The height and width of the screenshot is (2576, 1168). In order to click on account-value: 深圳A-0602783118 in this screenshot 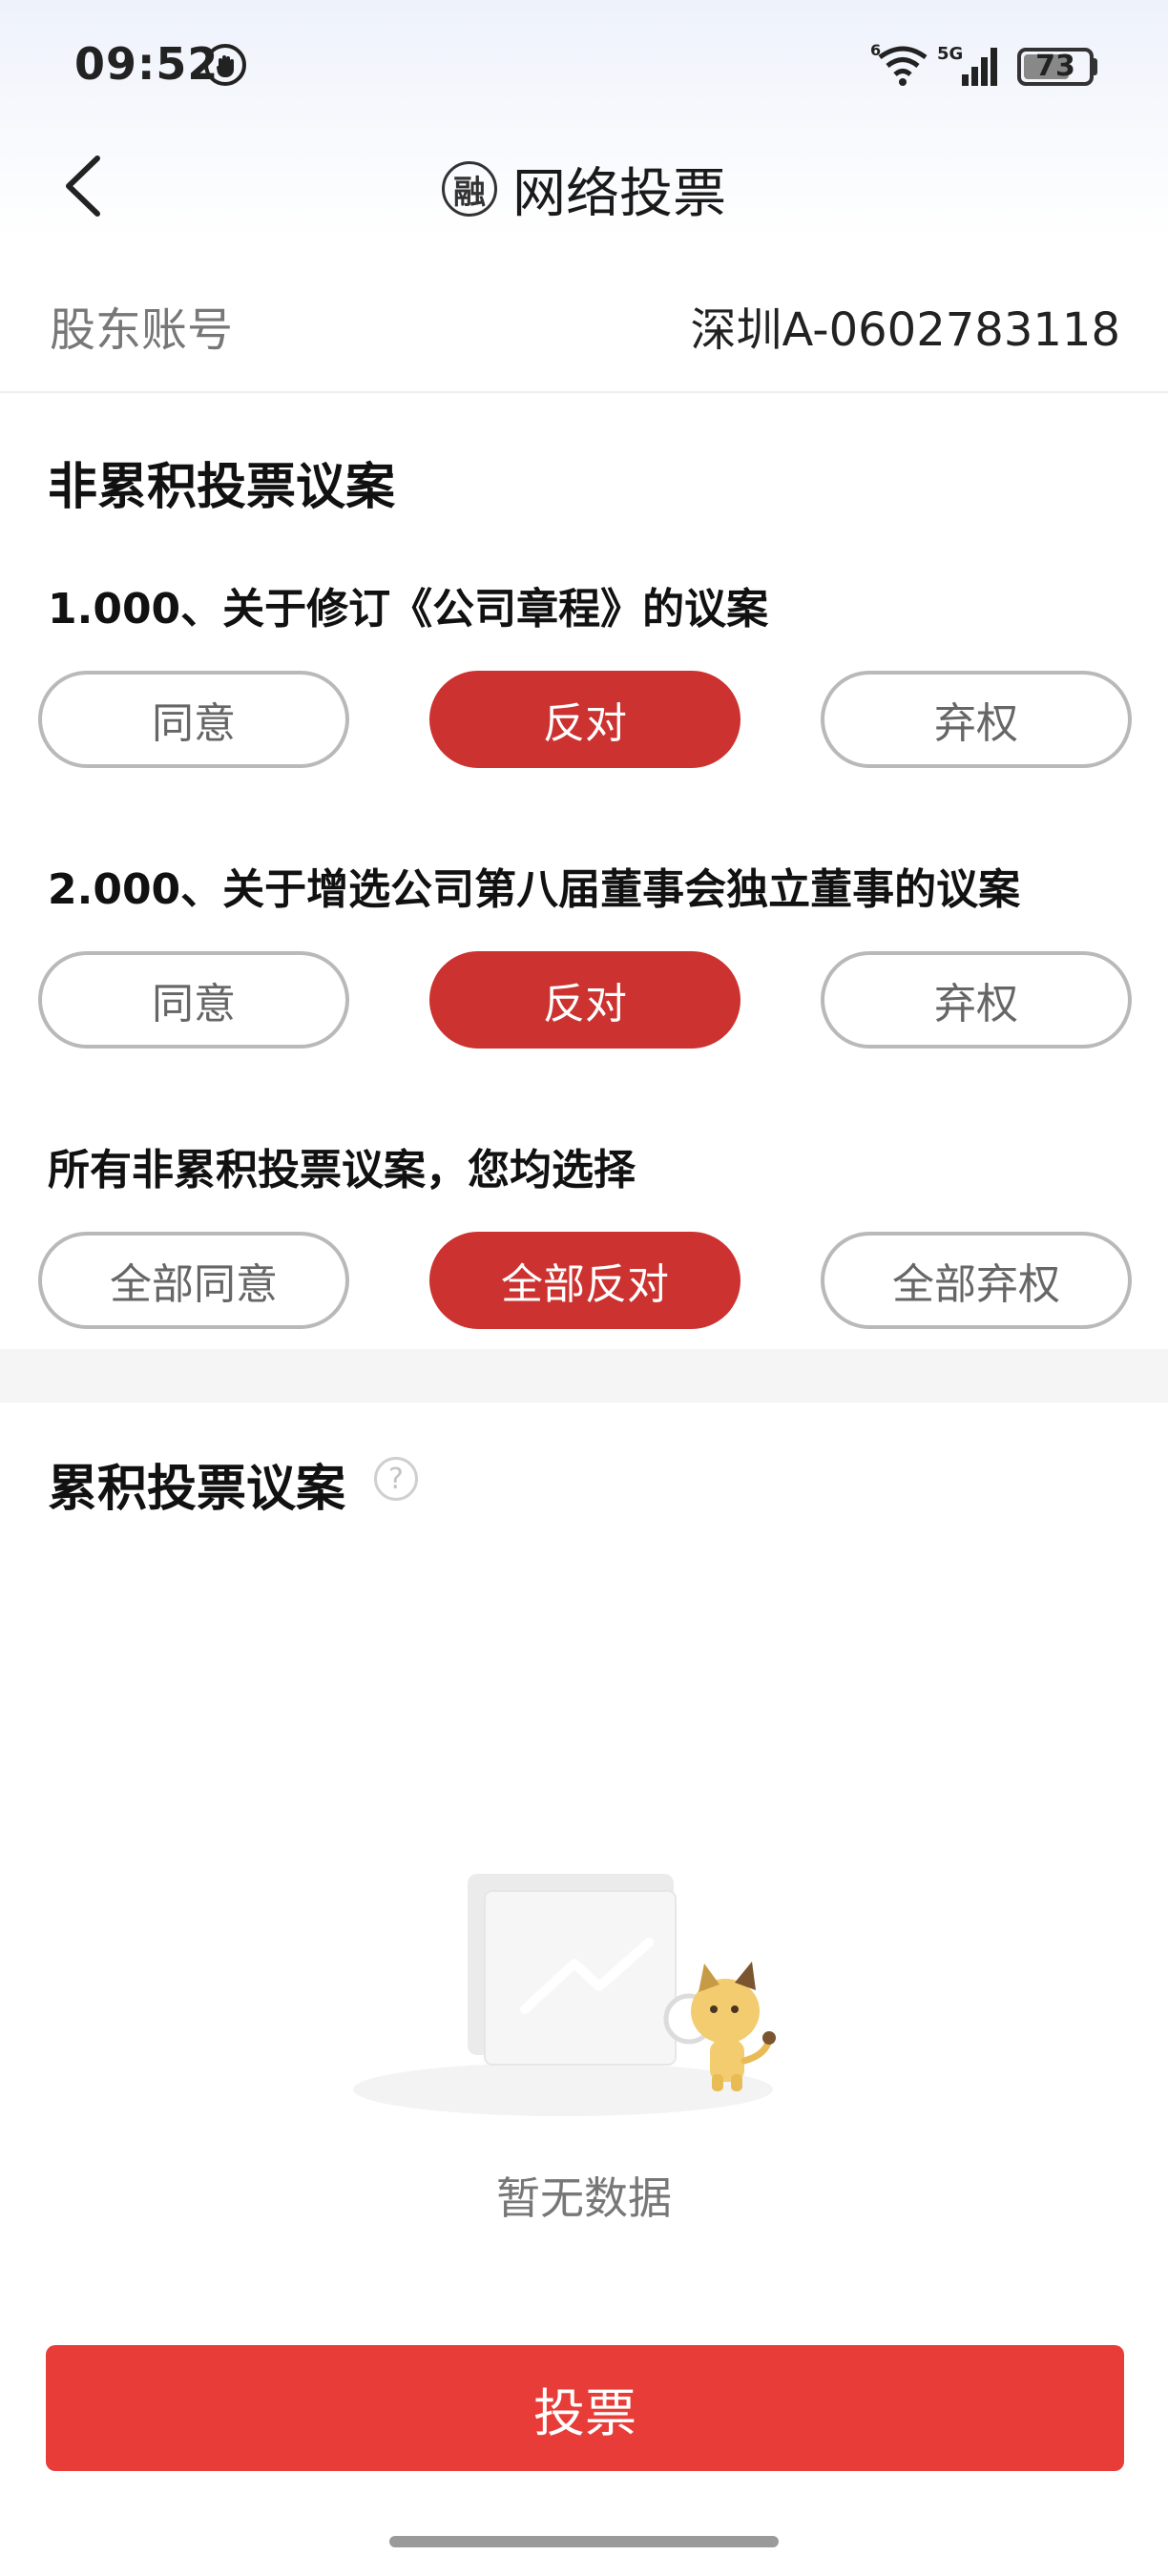, I will do `click(905, 330)`.